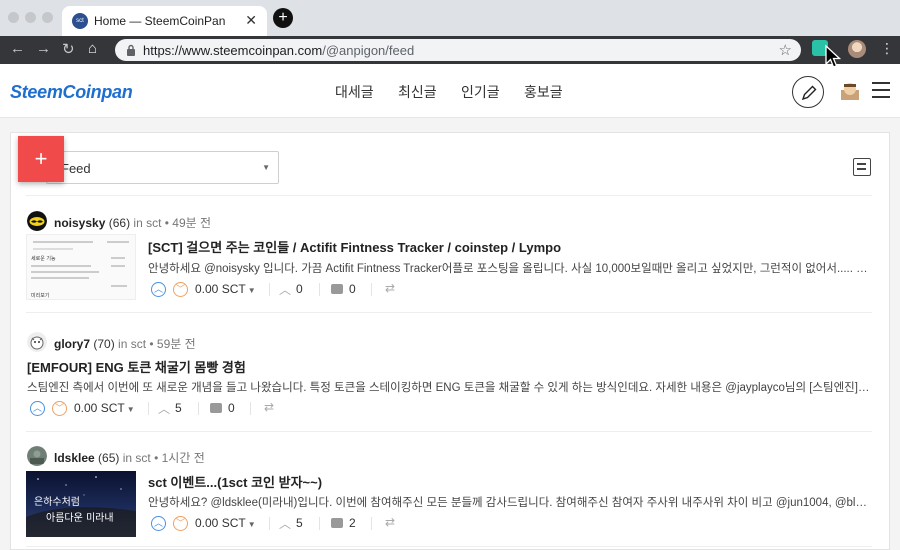 This screenshot has width=900, height=550. I want to click on close-tab-icon: ✕, so click(251, 20).